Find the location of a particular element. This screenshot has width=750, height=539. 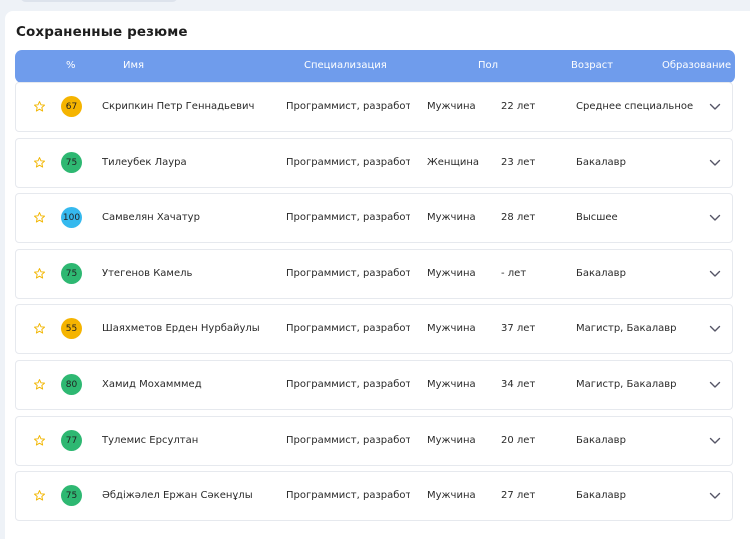

candidate-age: 23 лет is located at coordinates (518, 162).